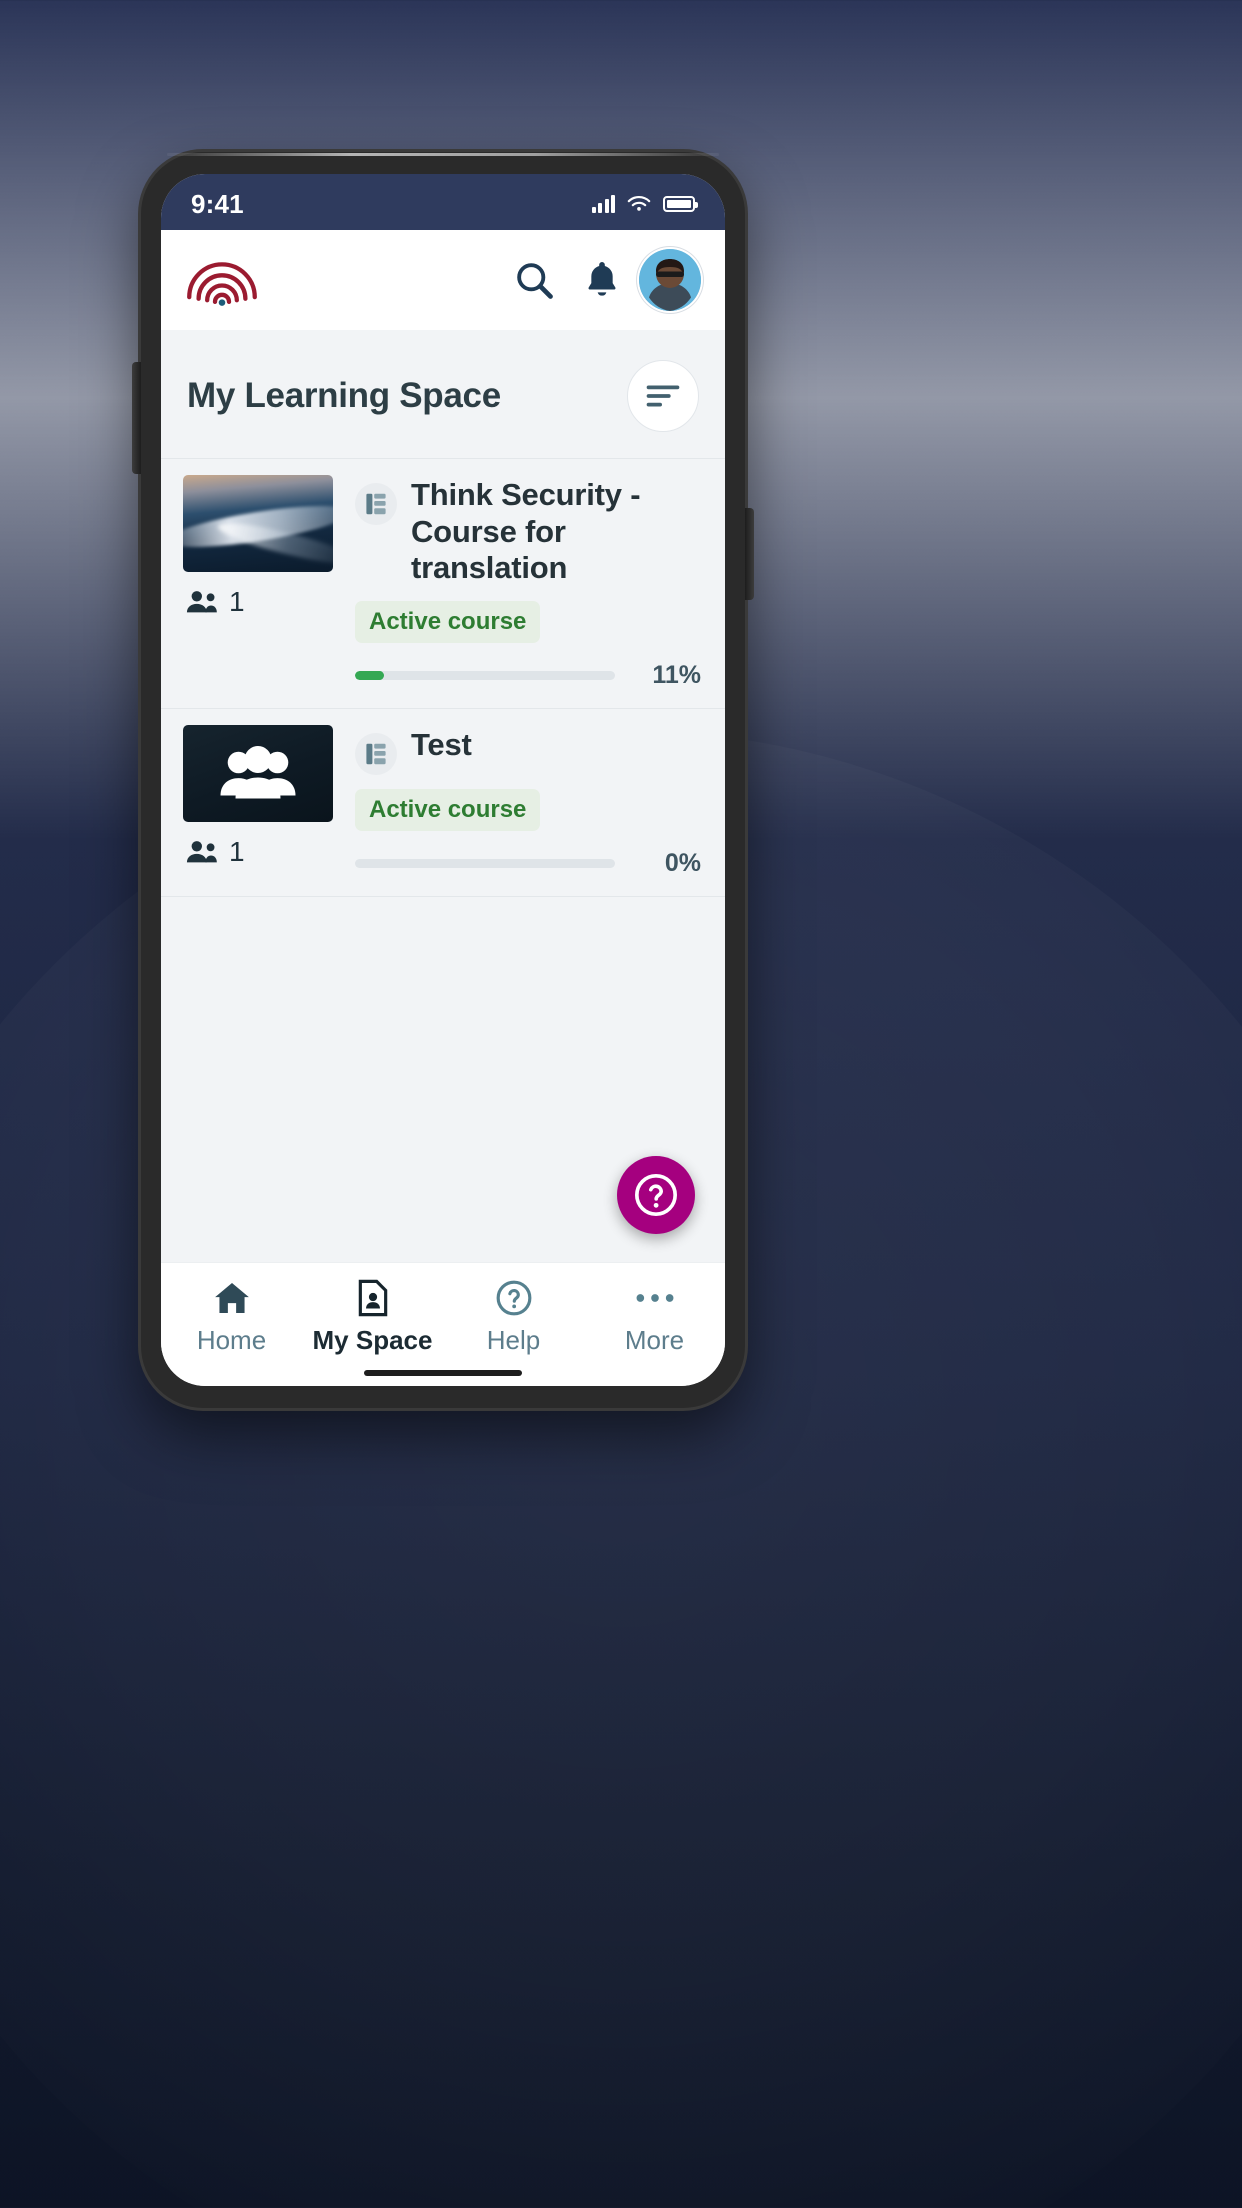 This screenshot has width=1242, height=2208. I want to click on app-header, so click(443, 280).